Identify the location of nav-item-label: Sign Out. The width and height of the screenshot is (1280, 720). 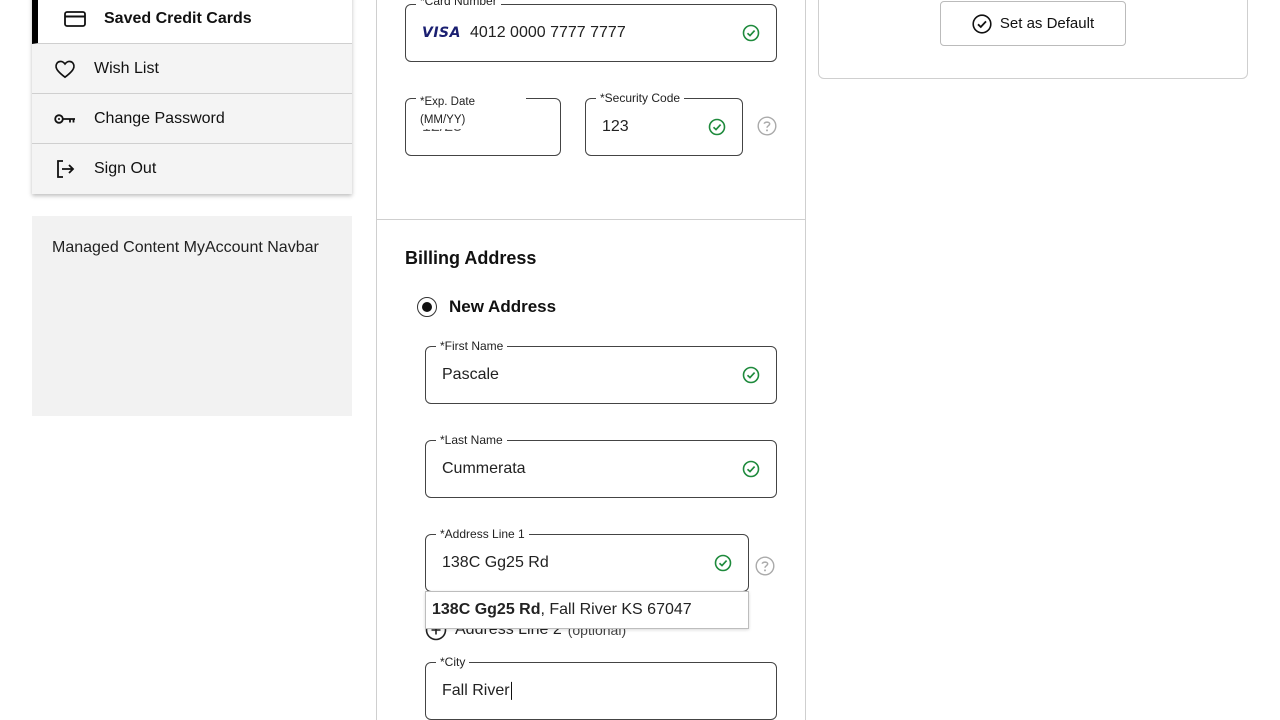
(125, 168).